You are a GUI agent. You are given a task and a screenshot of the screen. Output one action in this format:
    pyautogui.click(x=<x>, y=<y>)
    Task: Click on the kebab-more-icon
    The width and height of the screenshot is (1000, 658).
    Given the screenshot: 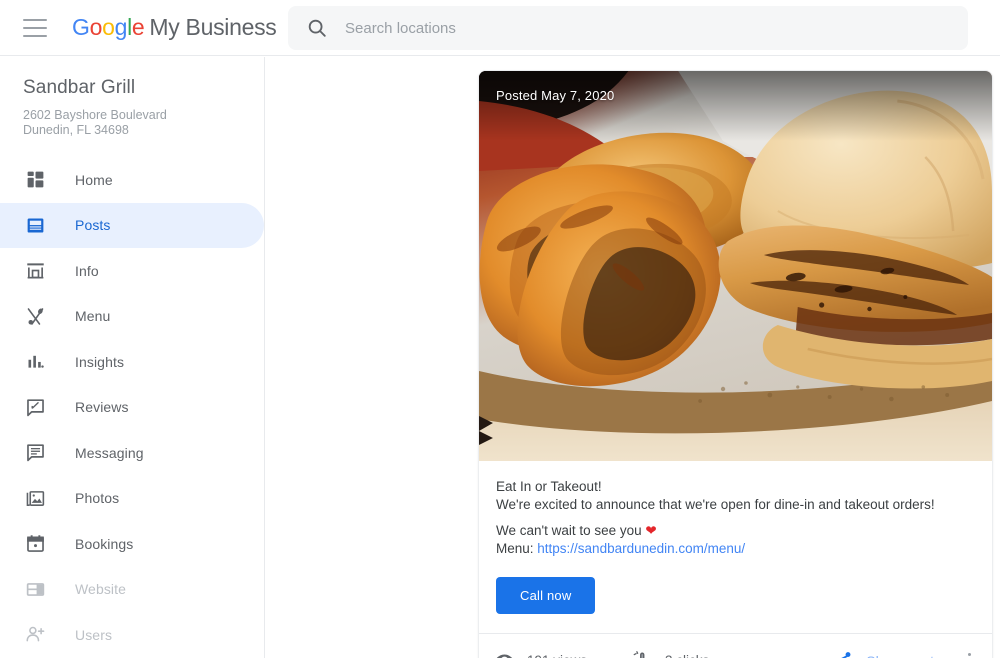 What is the action you would take?
    pyautogui.click(x=969, y=654)
    